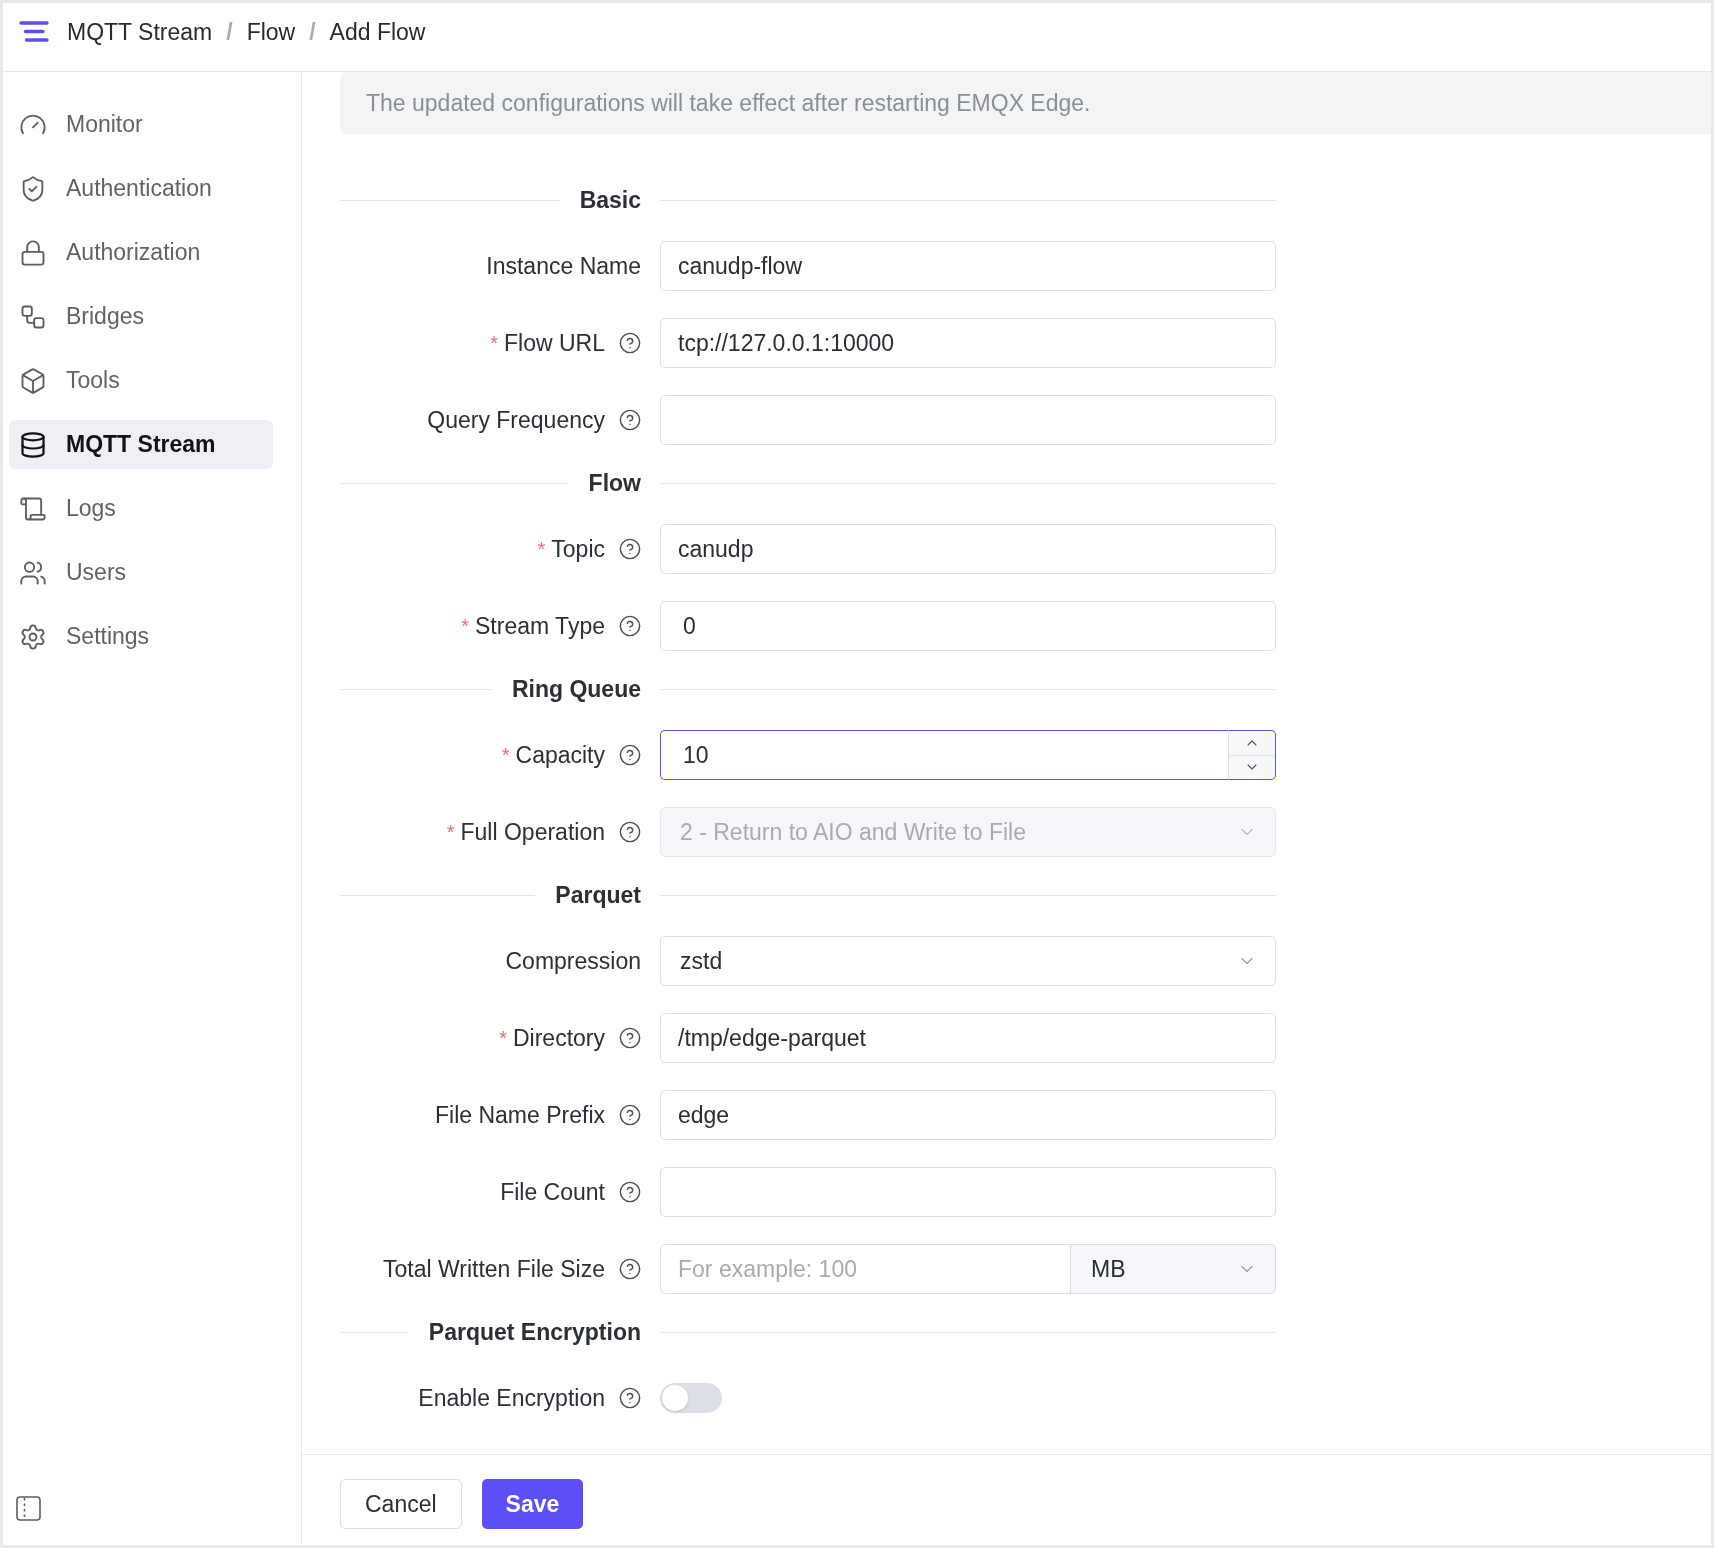 This screenshot has height=1548, width=1714. What do you see at coordinates (141, 316) in the screenshot?
I see `sidebar-item: Bridges` at bounding box center [141, 316].